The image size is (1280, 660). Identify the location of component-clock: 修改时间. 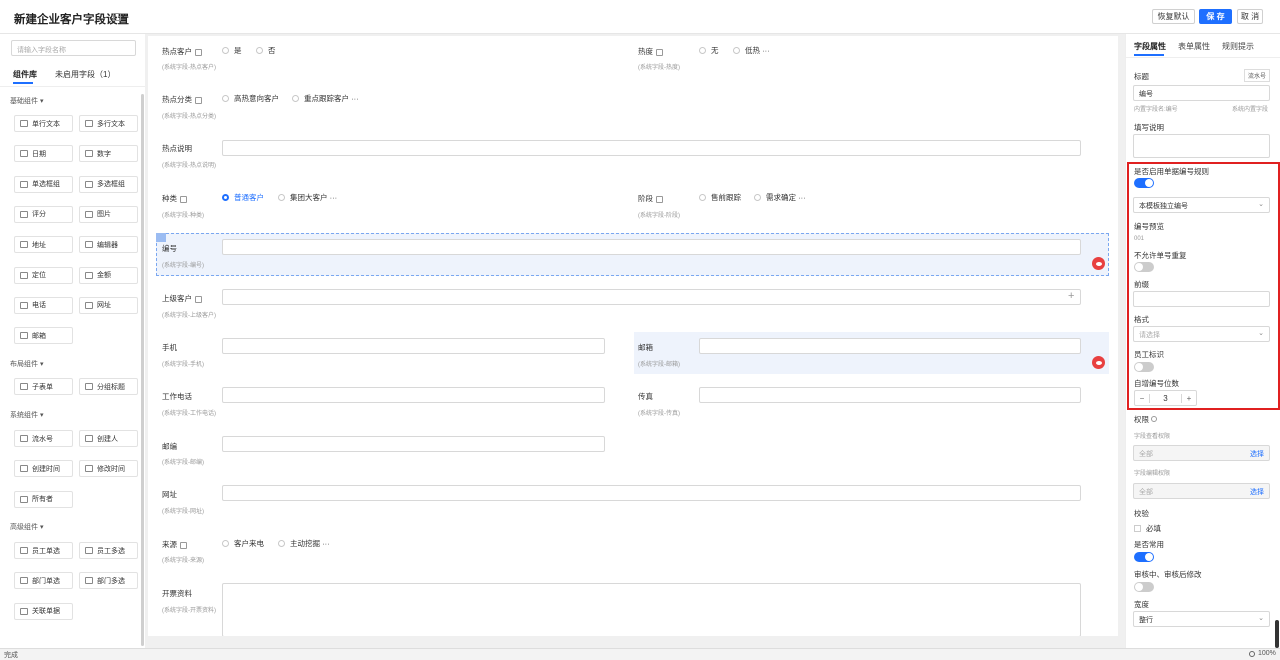
(108, 469).